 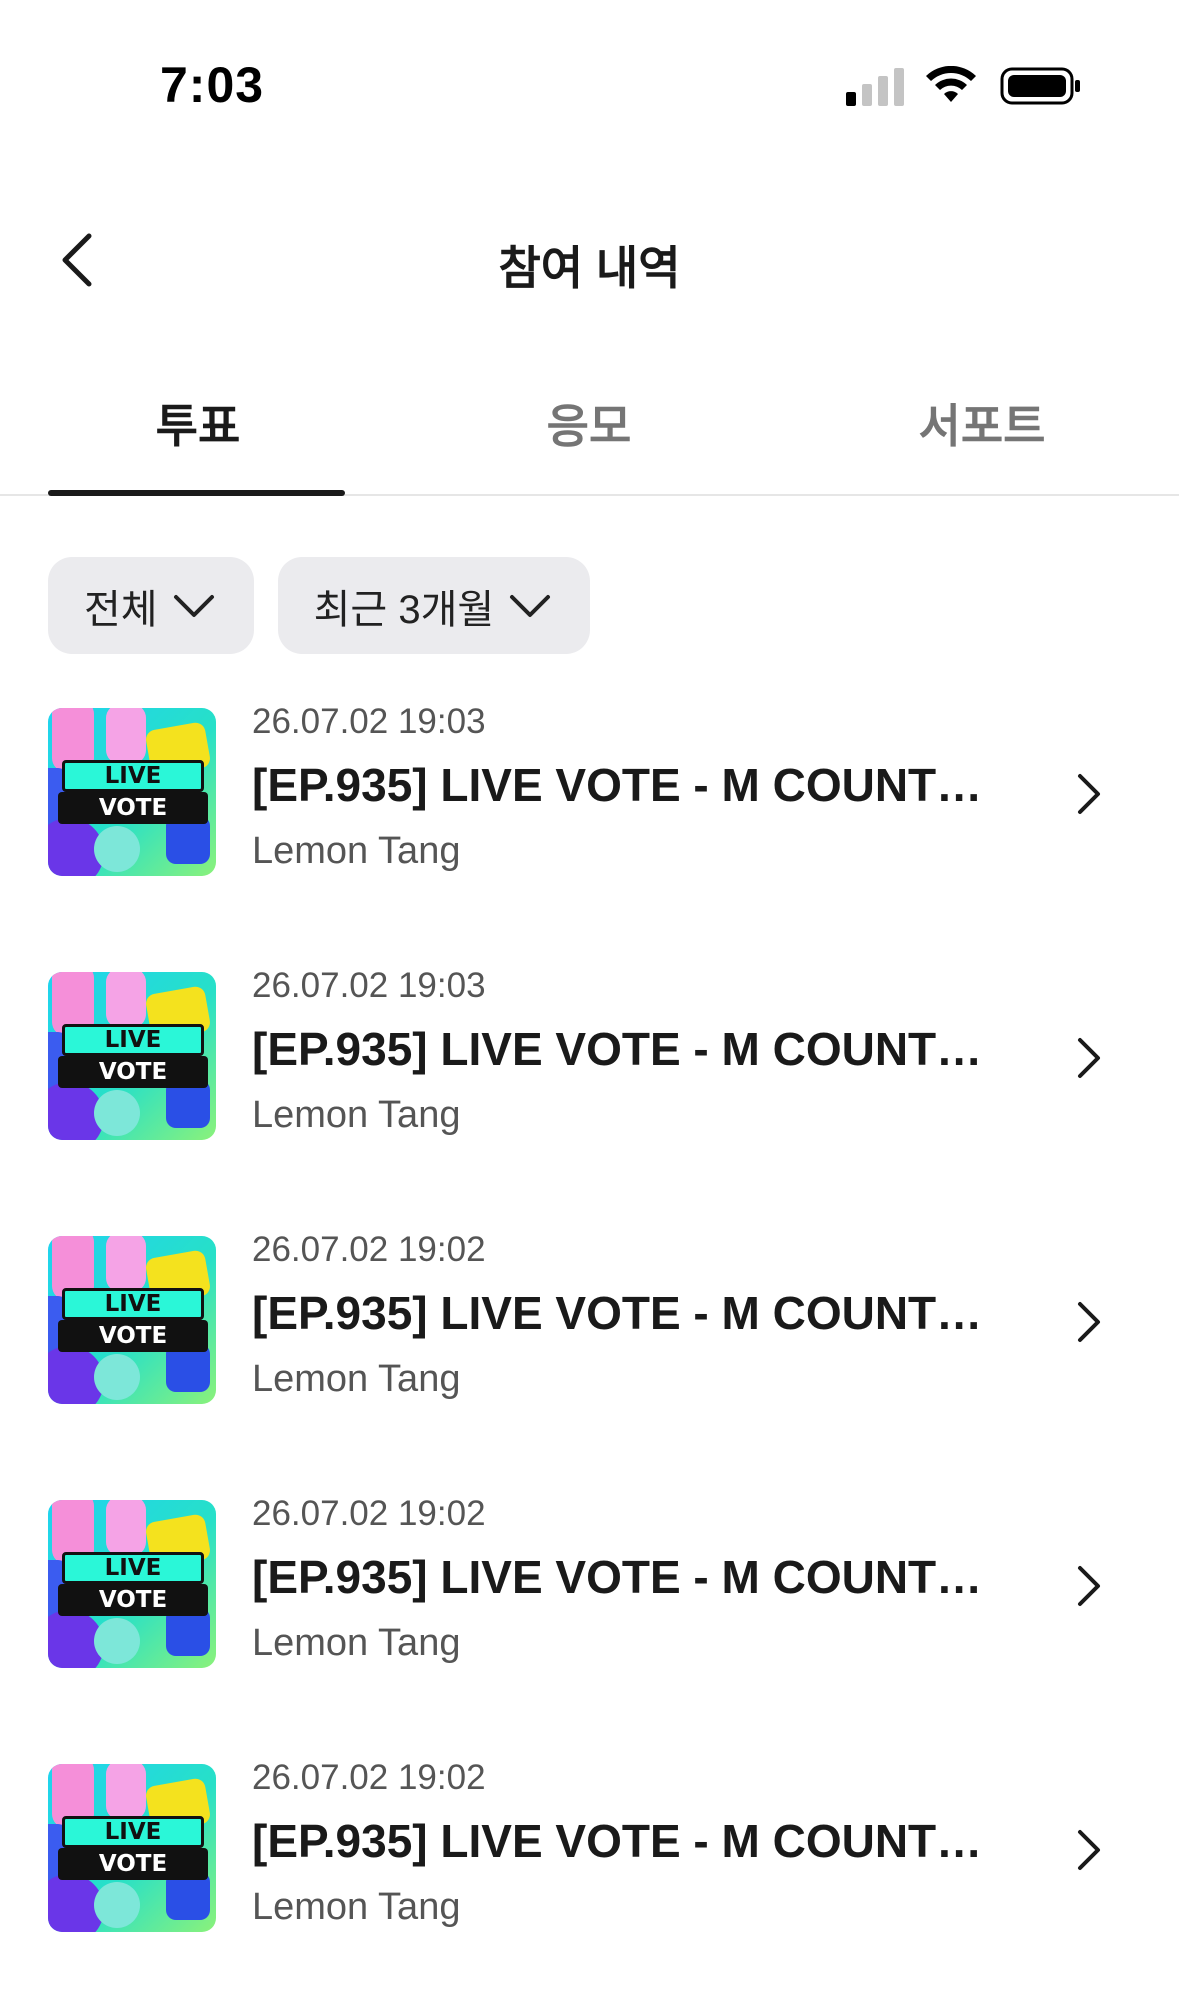 What do you see at coordinates (951, 84) in the screenshot?
I see `wifi-icon` at bounding box center [951, 84].